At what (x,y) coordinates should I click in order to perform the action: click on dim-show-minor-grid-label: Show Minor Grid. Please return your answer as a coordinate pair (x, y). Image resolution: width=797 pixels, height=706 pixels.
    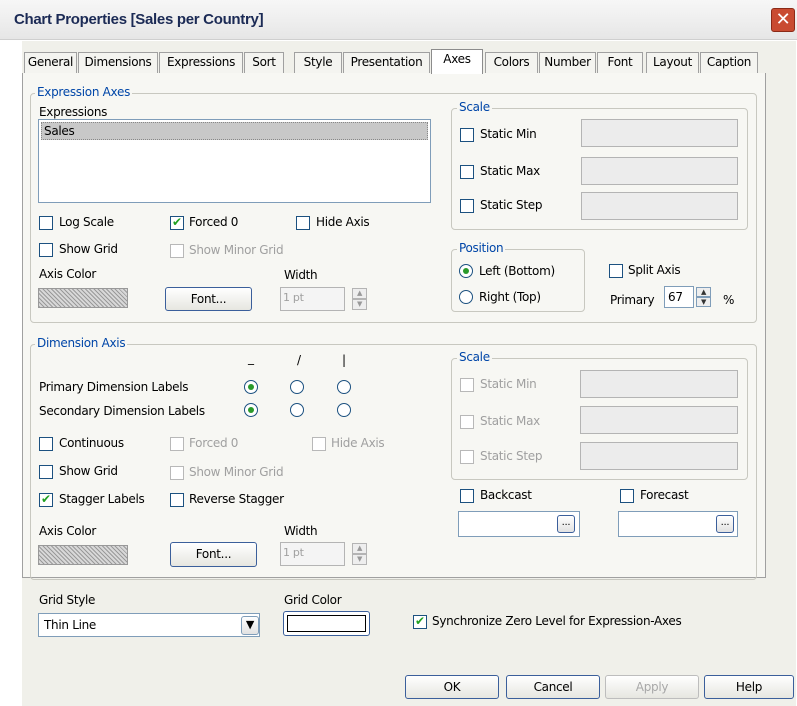
    Looking at the image, I should click on (236, 472).